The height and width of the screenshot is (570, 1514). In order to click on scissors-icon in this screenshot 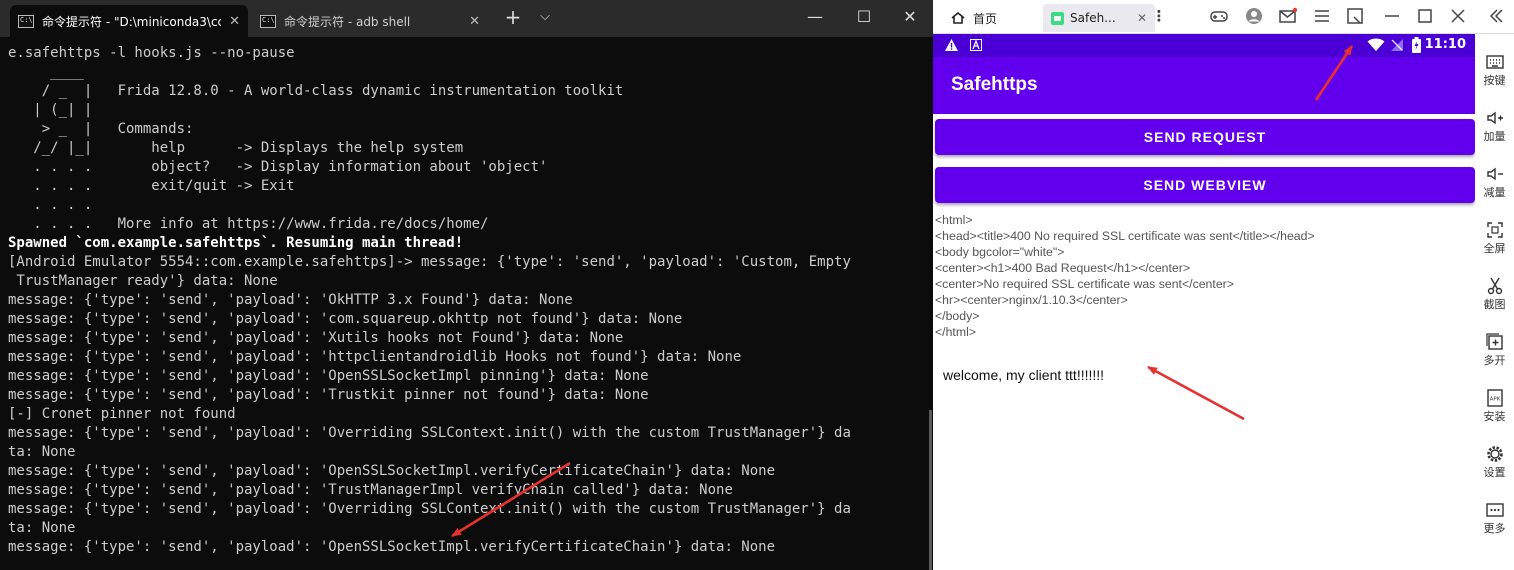, I will do `click(1494, 287)`.